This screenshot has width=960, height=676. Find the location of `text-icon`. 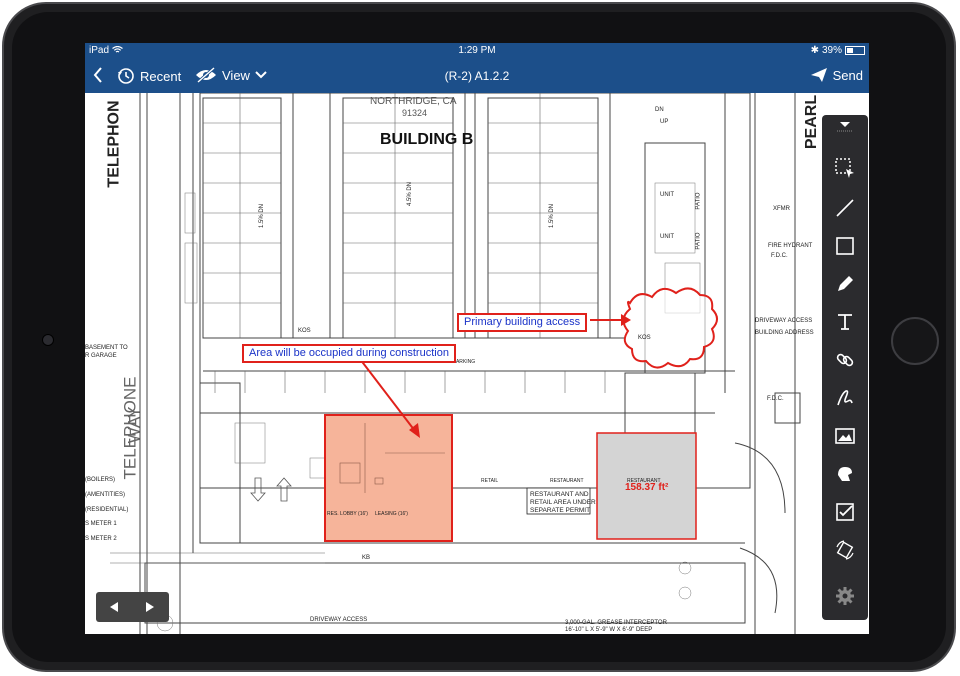

text-icon is located at coordinates (845, 322).